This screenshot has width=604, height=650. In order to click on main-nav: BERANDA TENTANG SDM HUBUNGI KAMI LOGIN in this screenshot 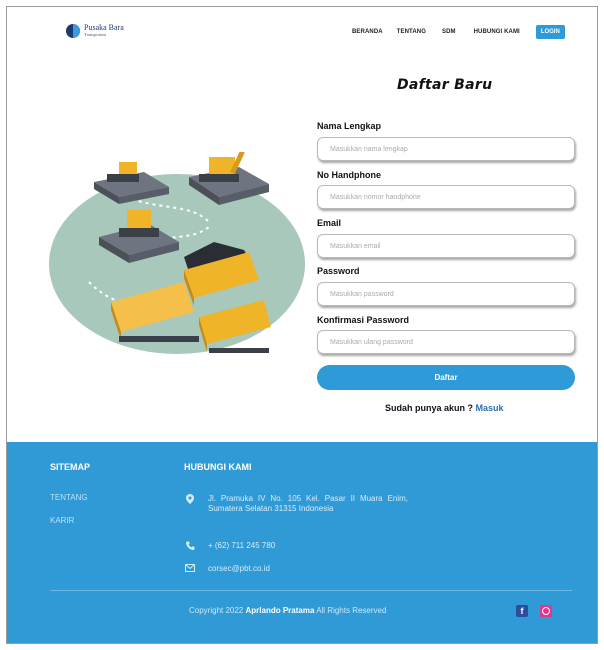, I will do `click(458, 32)`.